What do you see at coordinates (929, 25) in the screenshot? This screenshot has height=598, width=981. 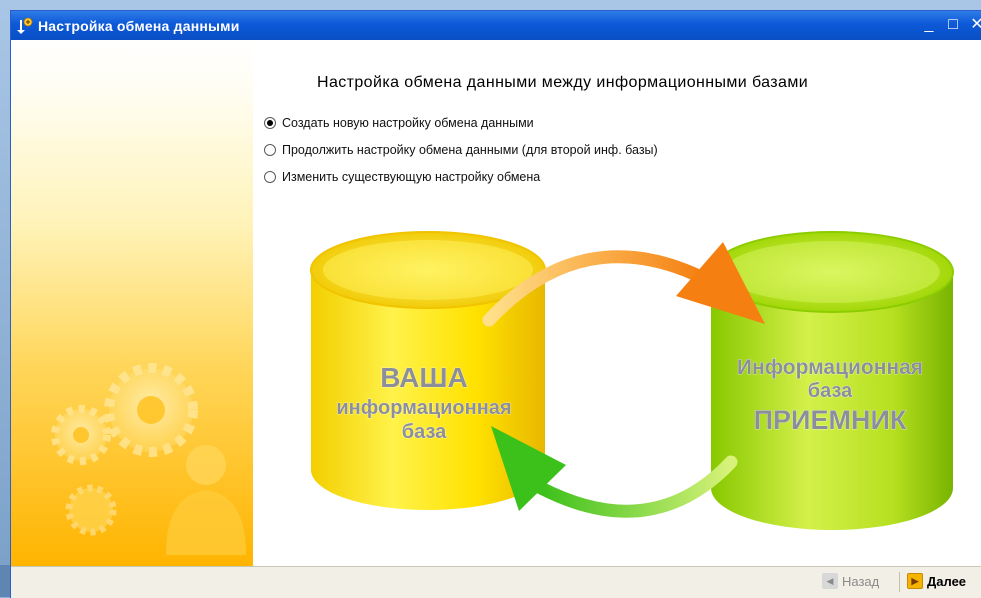 I see `minimize-button: _` at bounding box center [929, 25].